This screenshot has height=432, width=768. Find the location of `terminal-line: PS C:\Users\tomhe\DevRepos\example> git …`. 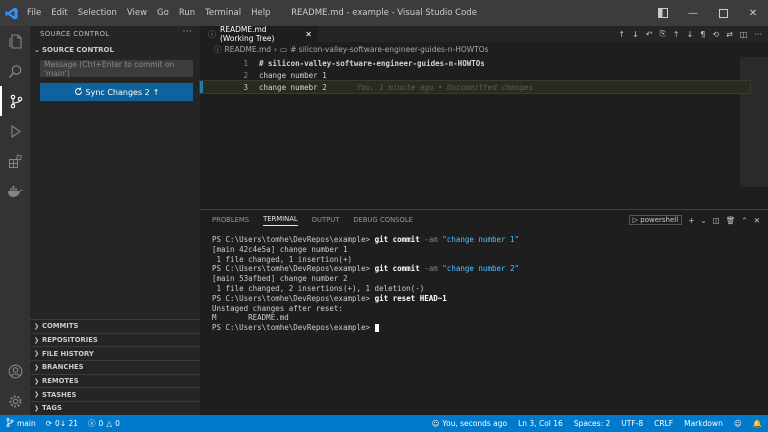

terminal-line: PS C:\Users\tomhe\DevRepos\example> git … is located at coordinates (487, 269).